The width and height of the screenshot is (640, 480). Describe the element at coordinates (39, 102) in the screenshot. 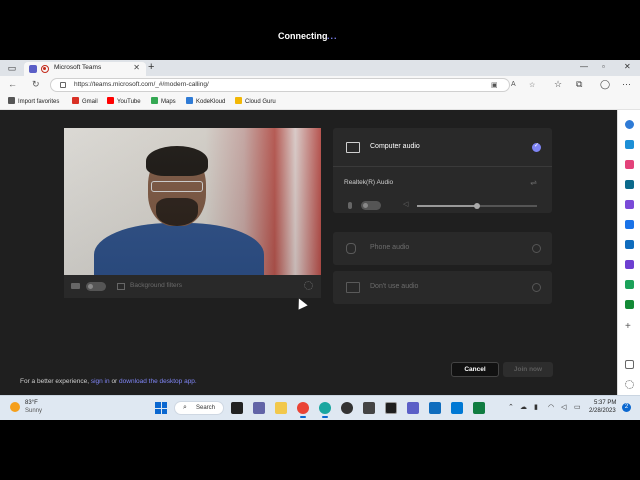

I see `favorite-label: Import favorites` at that location.